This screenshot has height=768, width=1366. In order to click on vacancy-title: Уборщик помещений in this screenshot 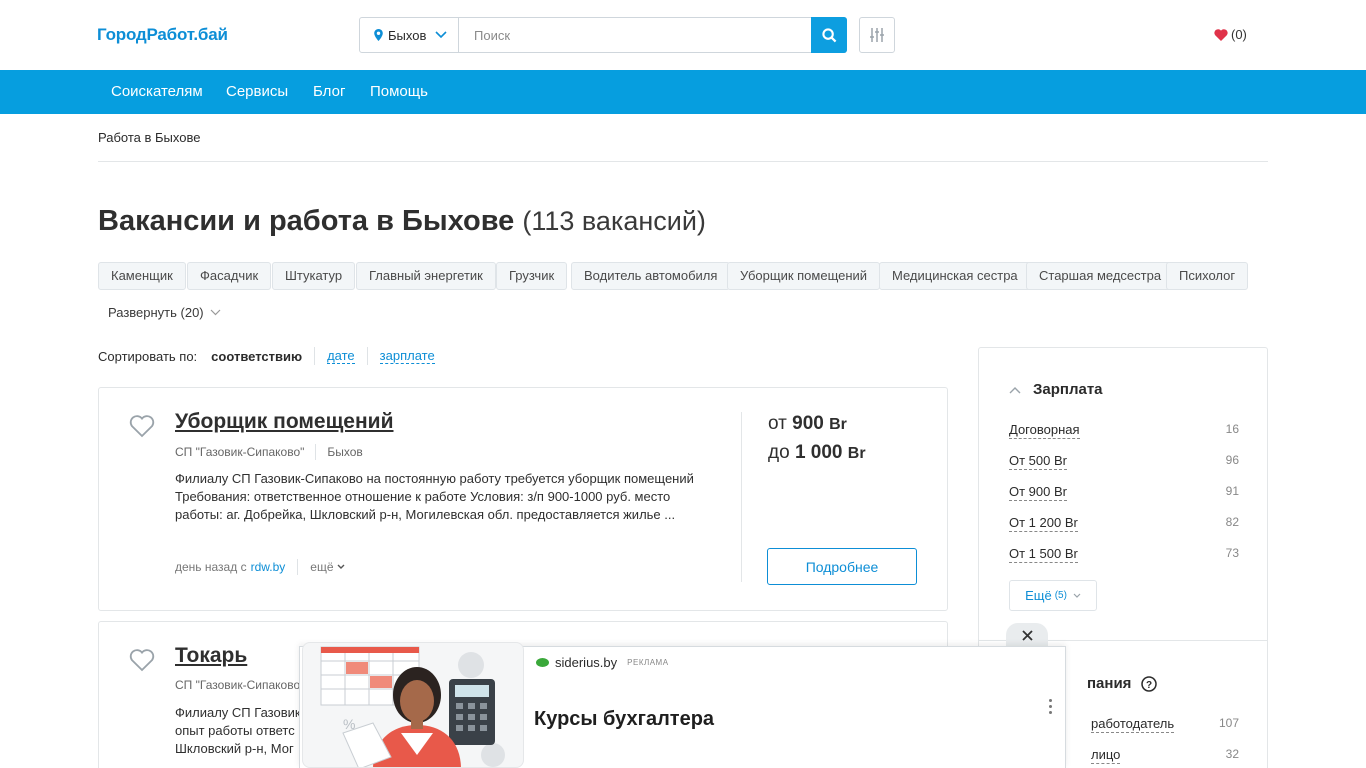, I will do `click(284, 422)`.